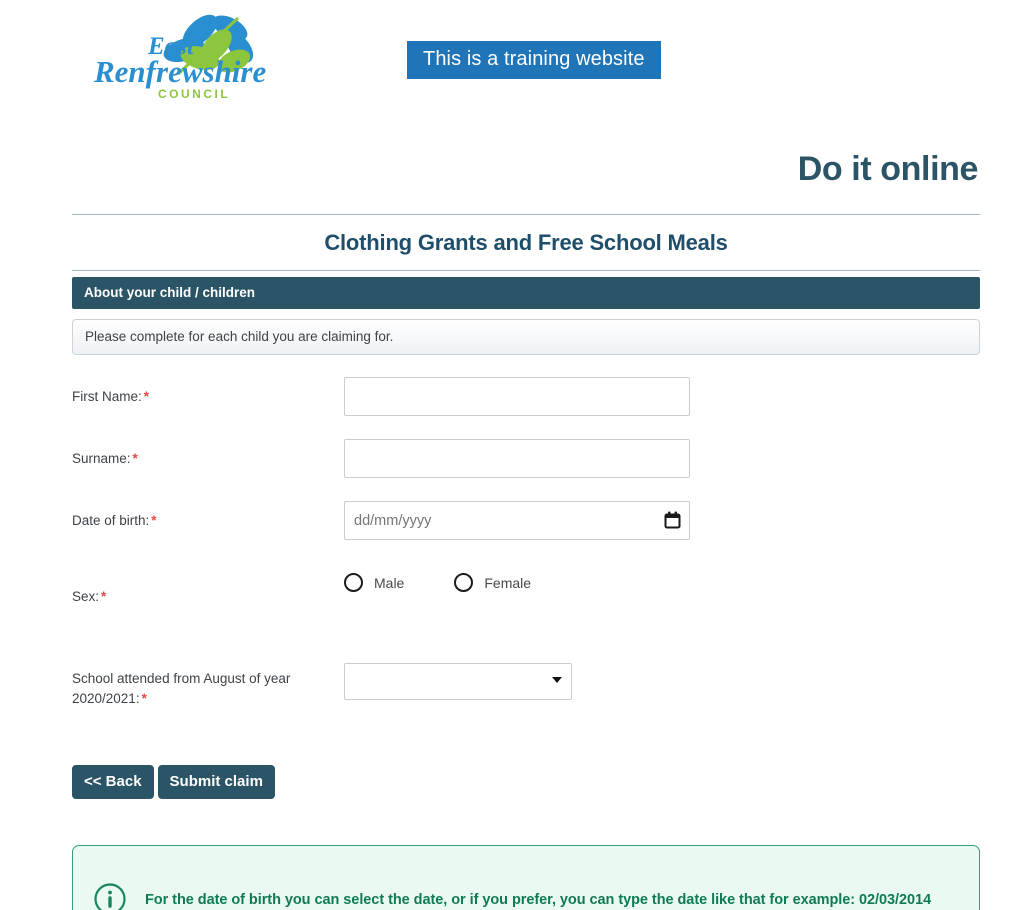 This screenshot has width=1024, height=910. I want to click on council-logo: East Renfrewshire COUNCIL, so click(183, 56).